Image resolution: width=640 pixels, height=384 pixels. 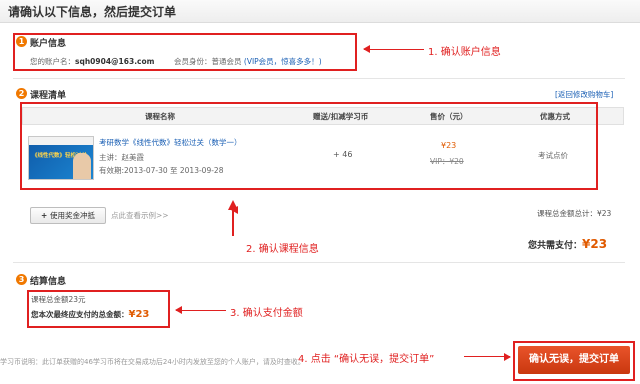 What do you see at coordinates (121, 157) in the screenshot?
I see `course-teacher: 主讲：赵美霞` at bounding box center [121, 157].